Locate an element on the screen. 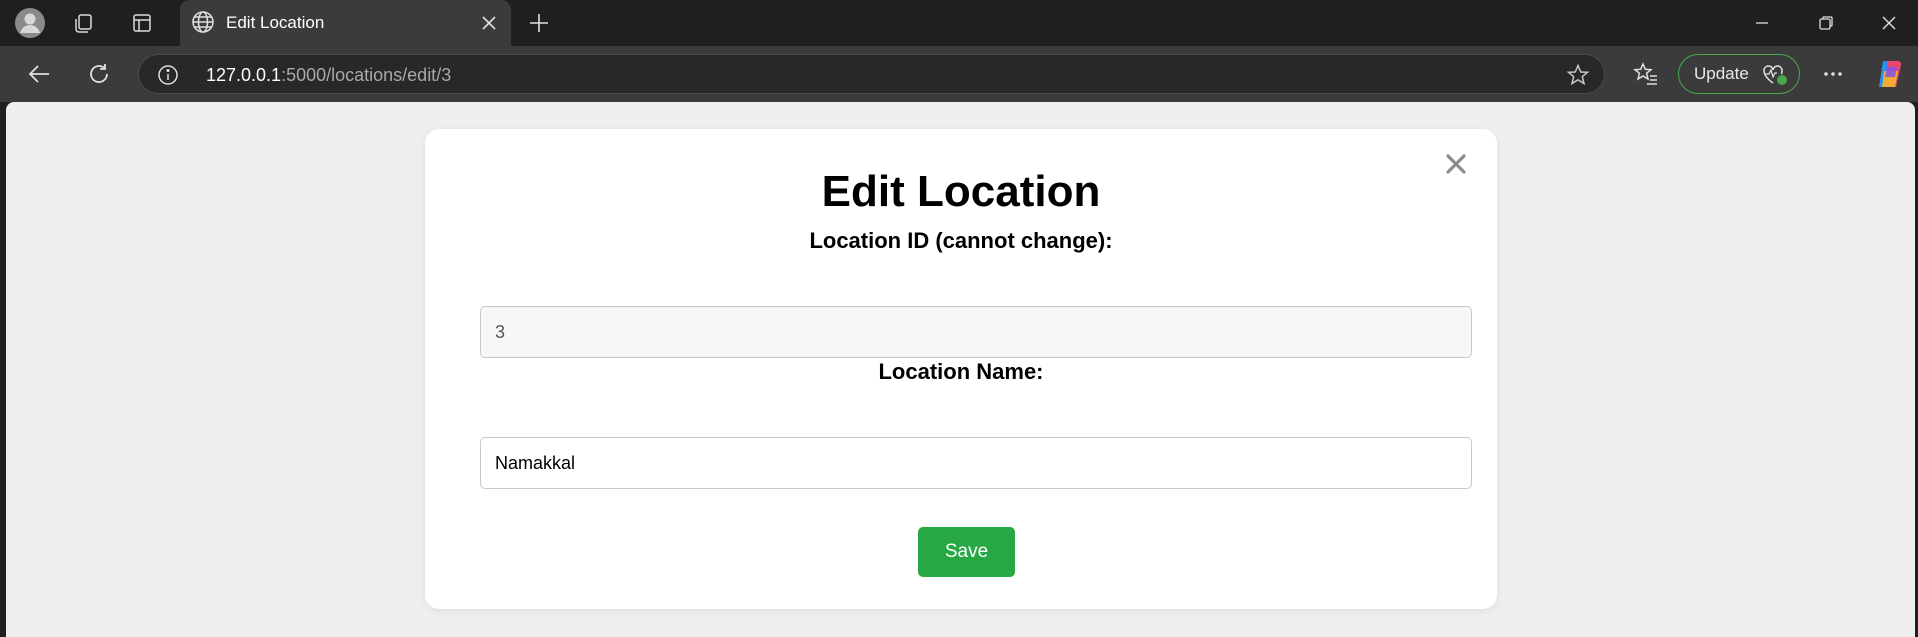  health-icon is located at coordinates (1775, 77).